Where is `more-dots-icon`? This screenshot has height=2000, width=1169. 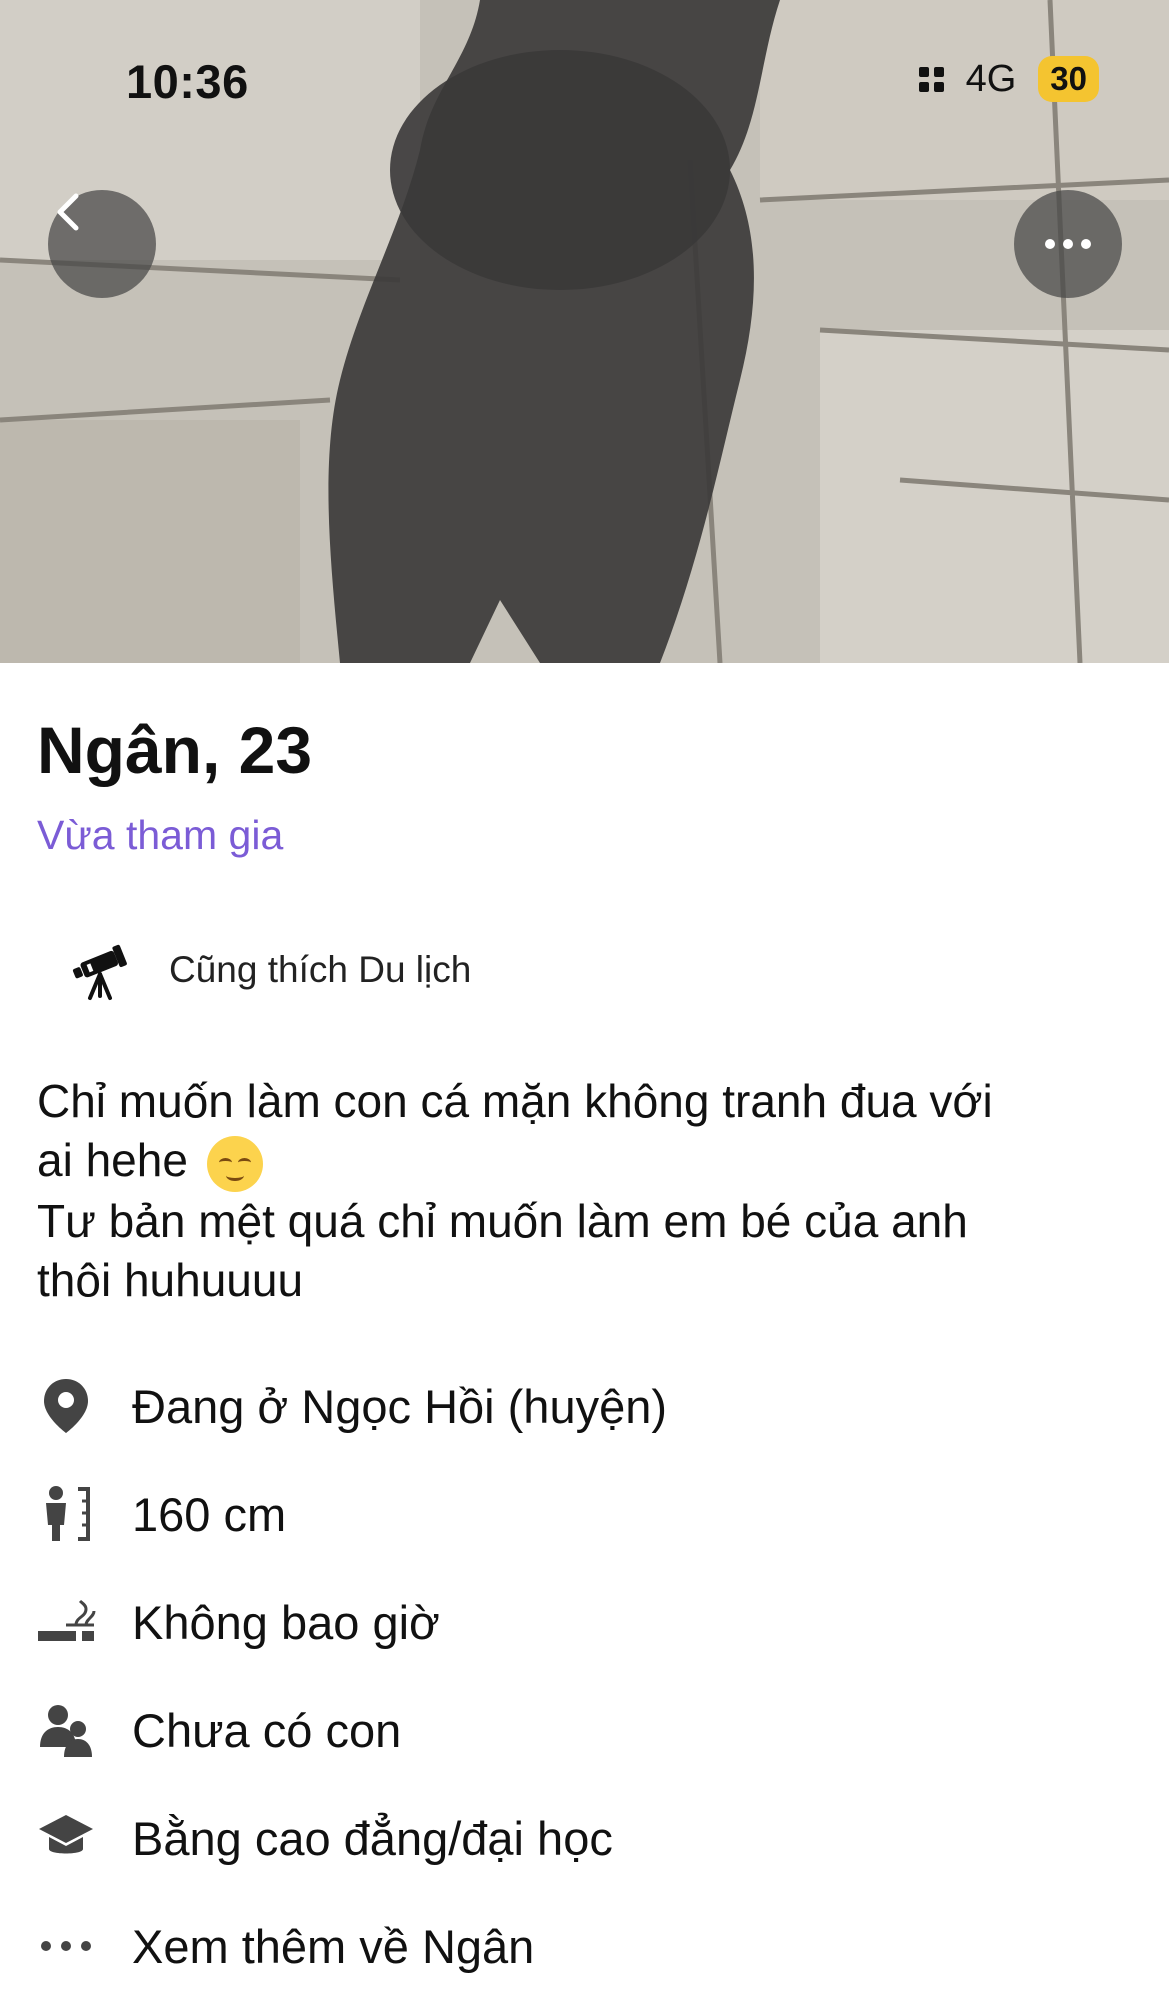
more-dots-icon is located at coordinates (66, 1946).